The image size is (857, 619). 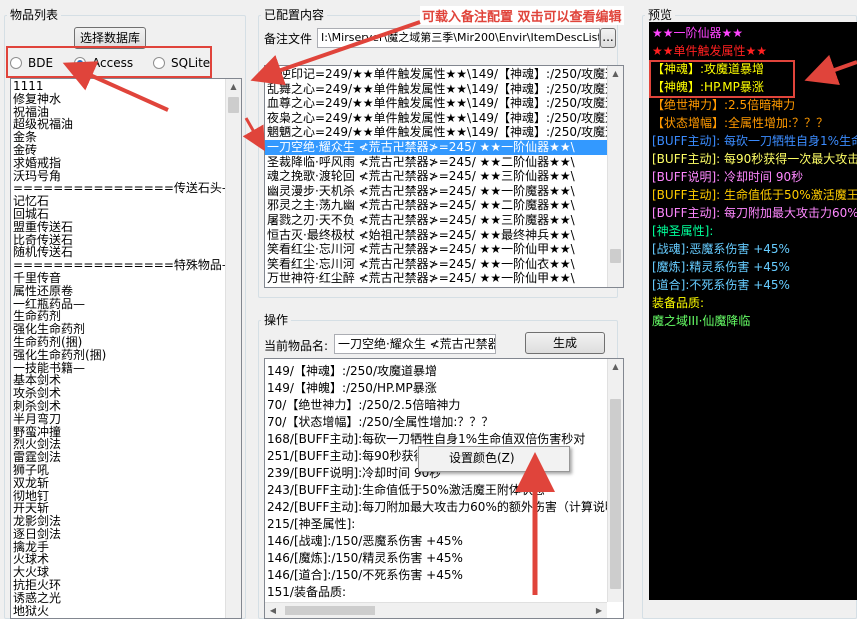 I want to click on editor-line: 70/【状态增幅】:/250/全属性增加:？？？, so click(x=436, y=422).